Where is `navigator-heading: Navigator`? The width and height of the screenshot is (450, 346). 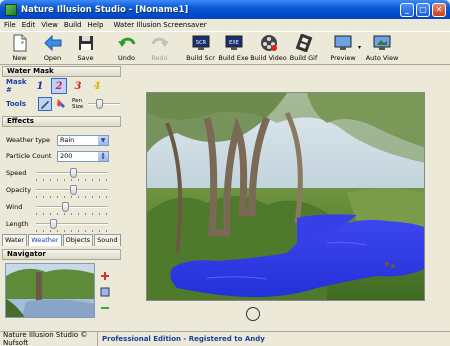
navigator-heading: Navigator is located at coordinates (61, 254).